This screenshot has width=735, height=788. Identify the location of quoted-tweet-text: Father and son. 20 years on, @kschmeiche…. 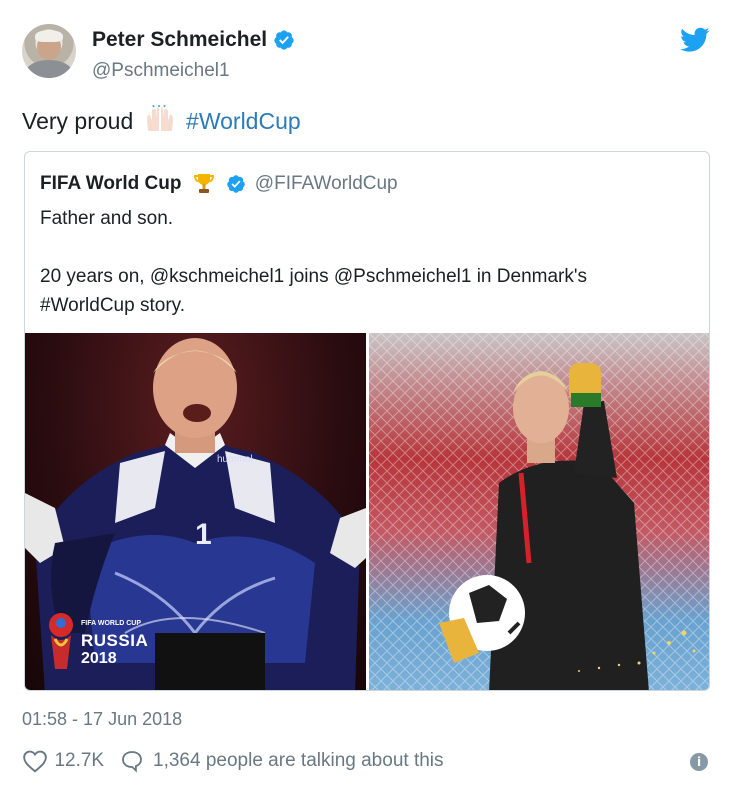
(365, 262).